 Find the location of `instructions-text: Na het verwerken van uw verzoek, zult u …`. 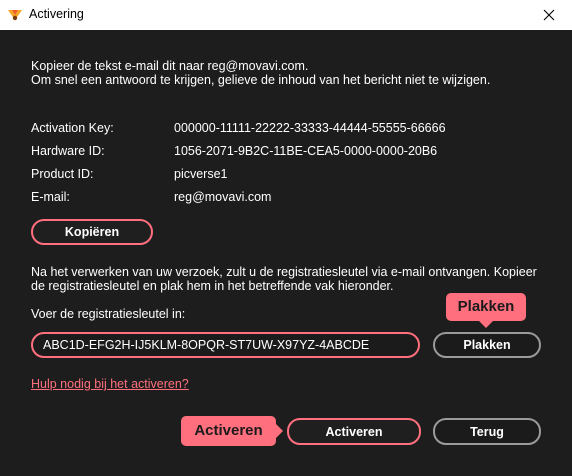

instructions-text: Na het verwerken van uw verzoek, zult u … is located at coordinates (284, 279).